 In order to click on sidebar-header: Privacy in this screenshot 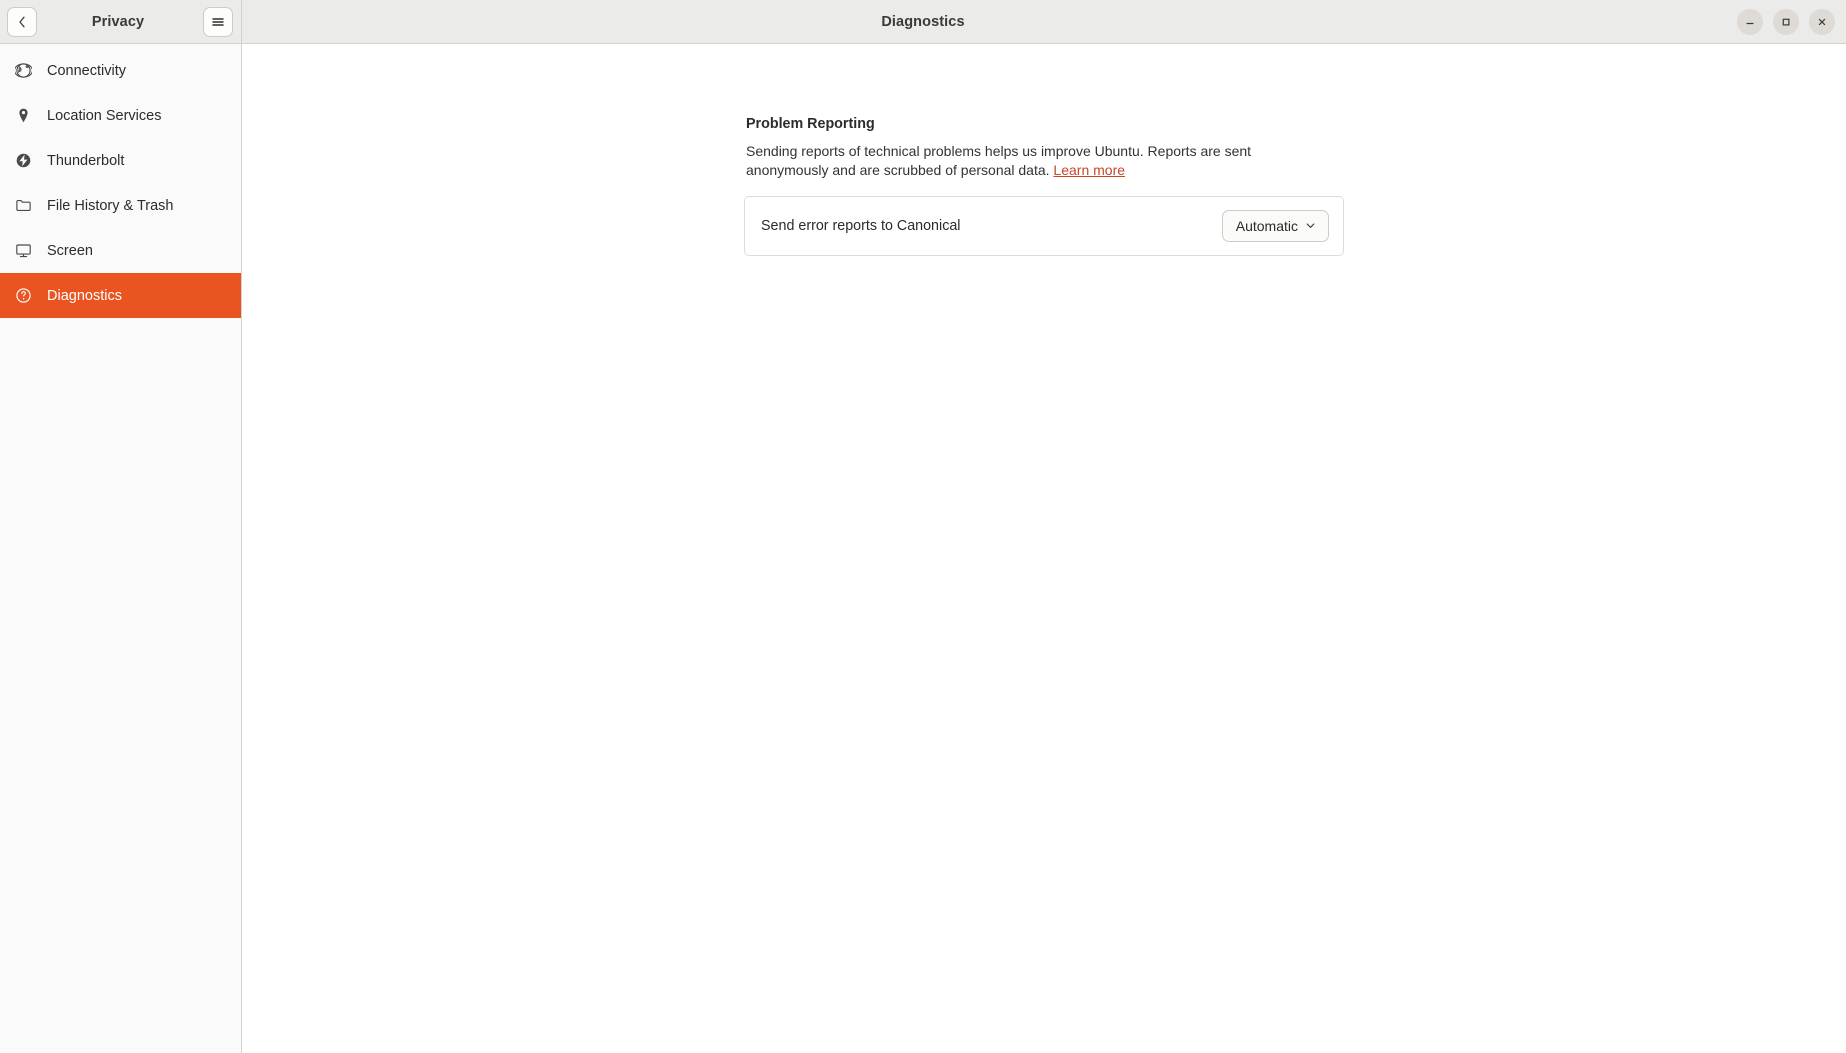, I will do `click(121, 21)`.